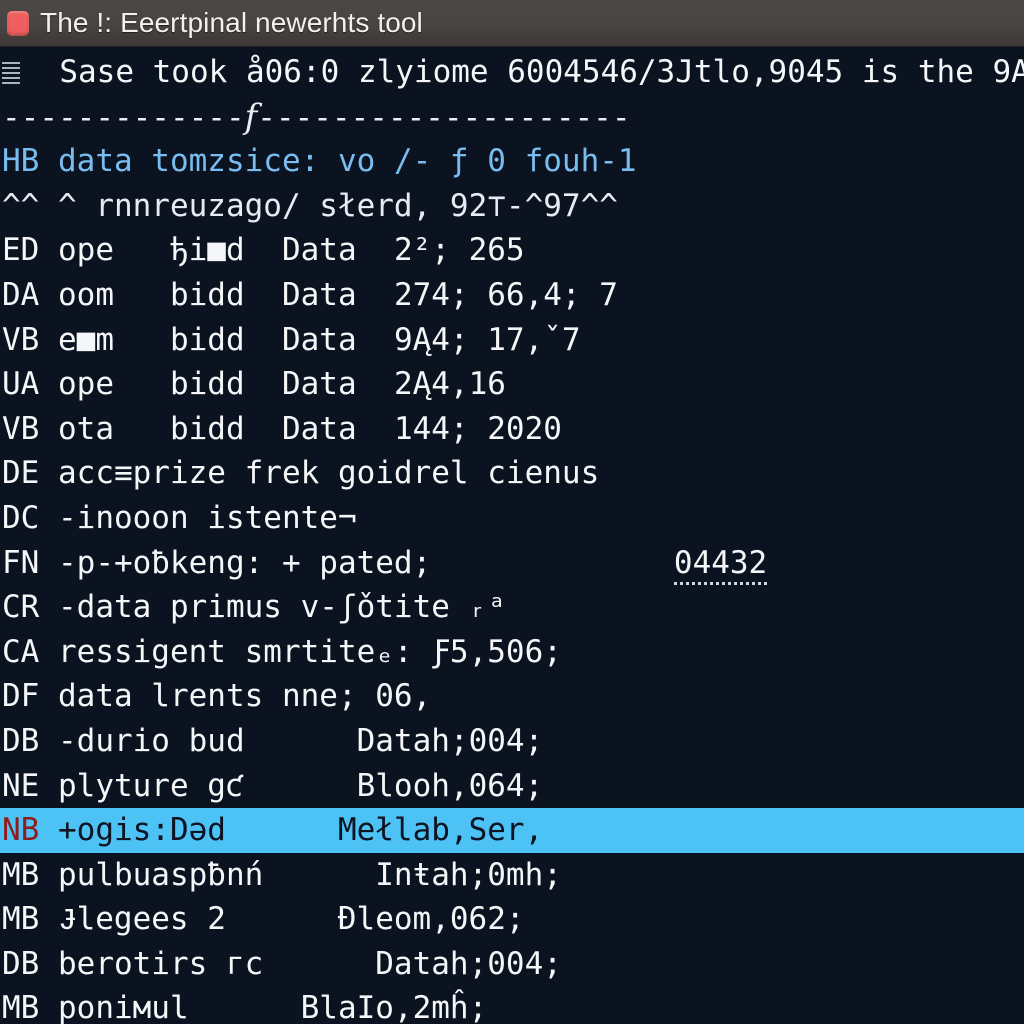 Image resolution: width=1024 pixels, height=1024 pixels. What do you see at coordinates (477, 428) in the screenshot?
I see `row-value: 144; 2020` at bounding box center [477, 428].